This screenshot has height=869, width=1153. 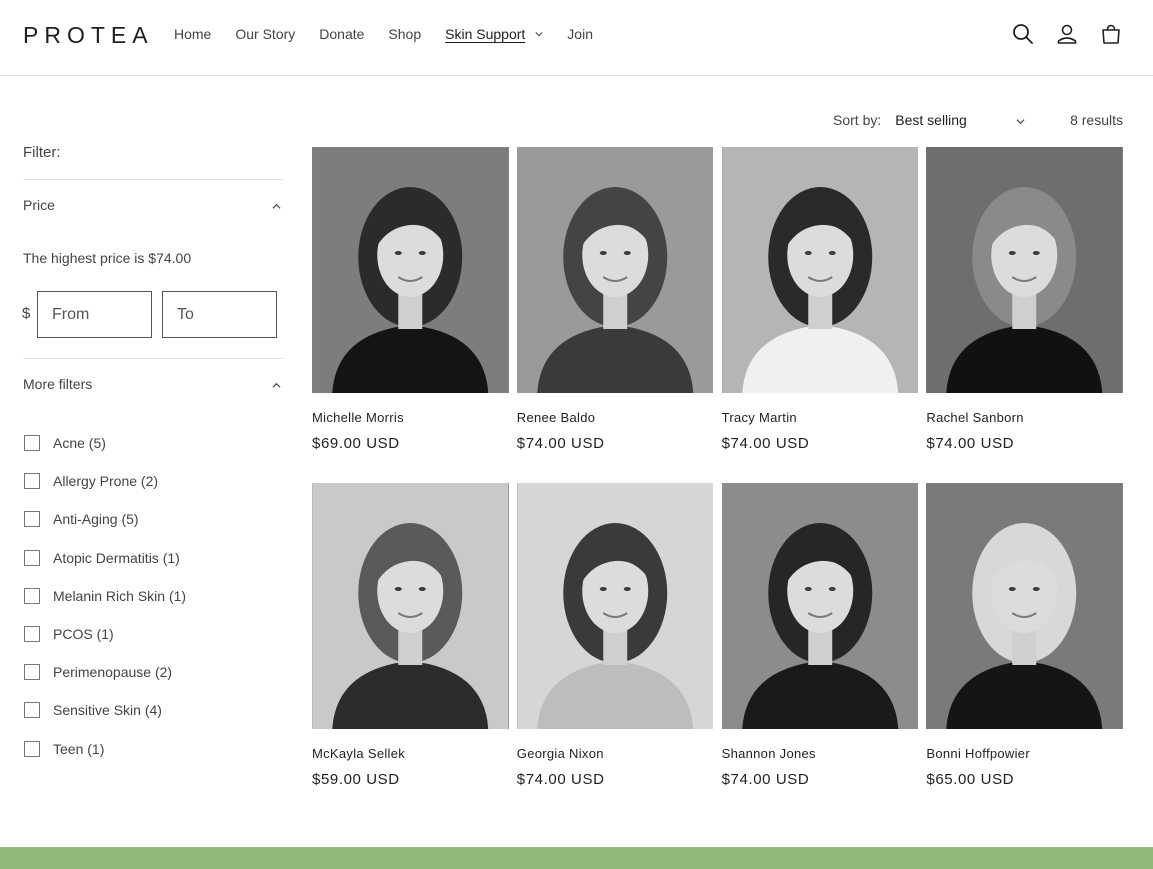 What do you see at coordinates (58, 384) in the screenshot?
I see `more-filters-label: More filters` at bounding box center [58, 384].